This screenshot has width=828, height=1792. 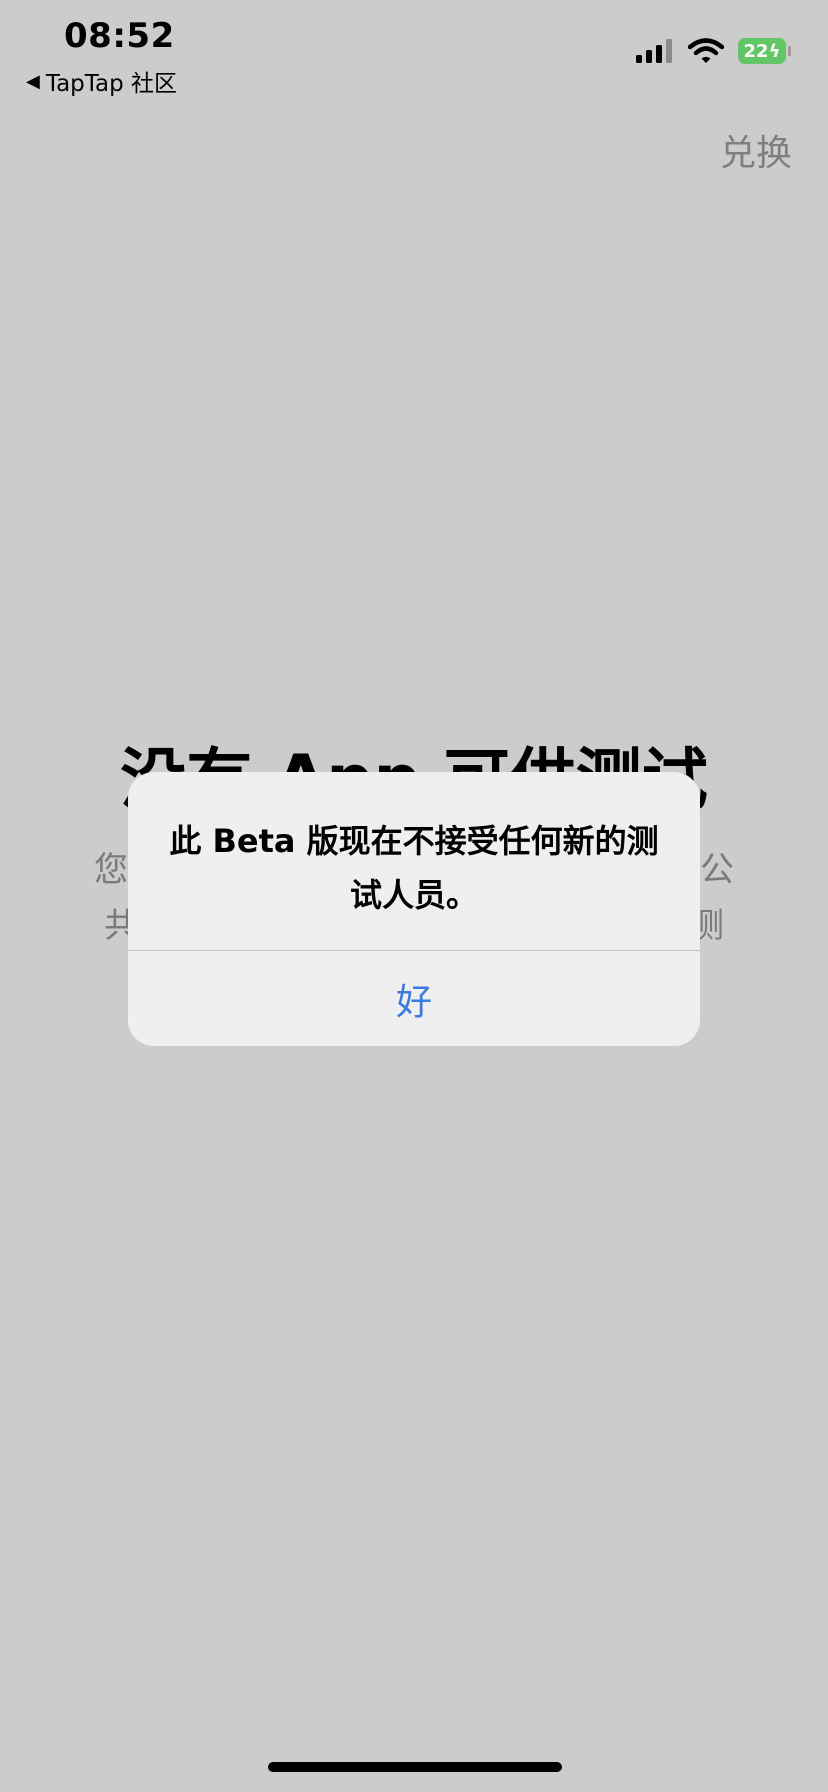 What do you see at coordinates (774, 51) in the screenshot?
I see `charging-bolt-icon: ϟ` at bounding box center [774, 51].